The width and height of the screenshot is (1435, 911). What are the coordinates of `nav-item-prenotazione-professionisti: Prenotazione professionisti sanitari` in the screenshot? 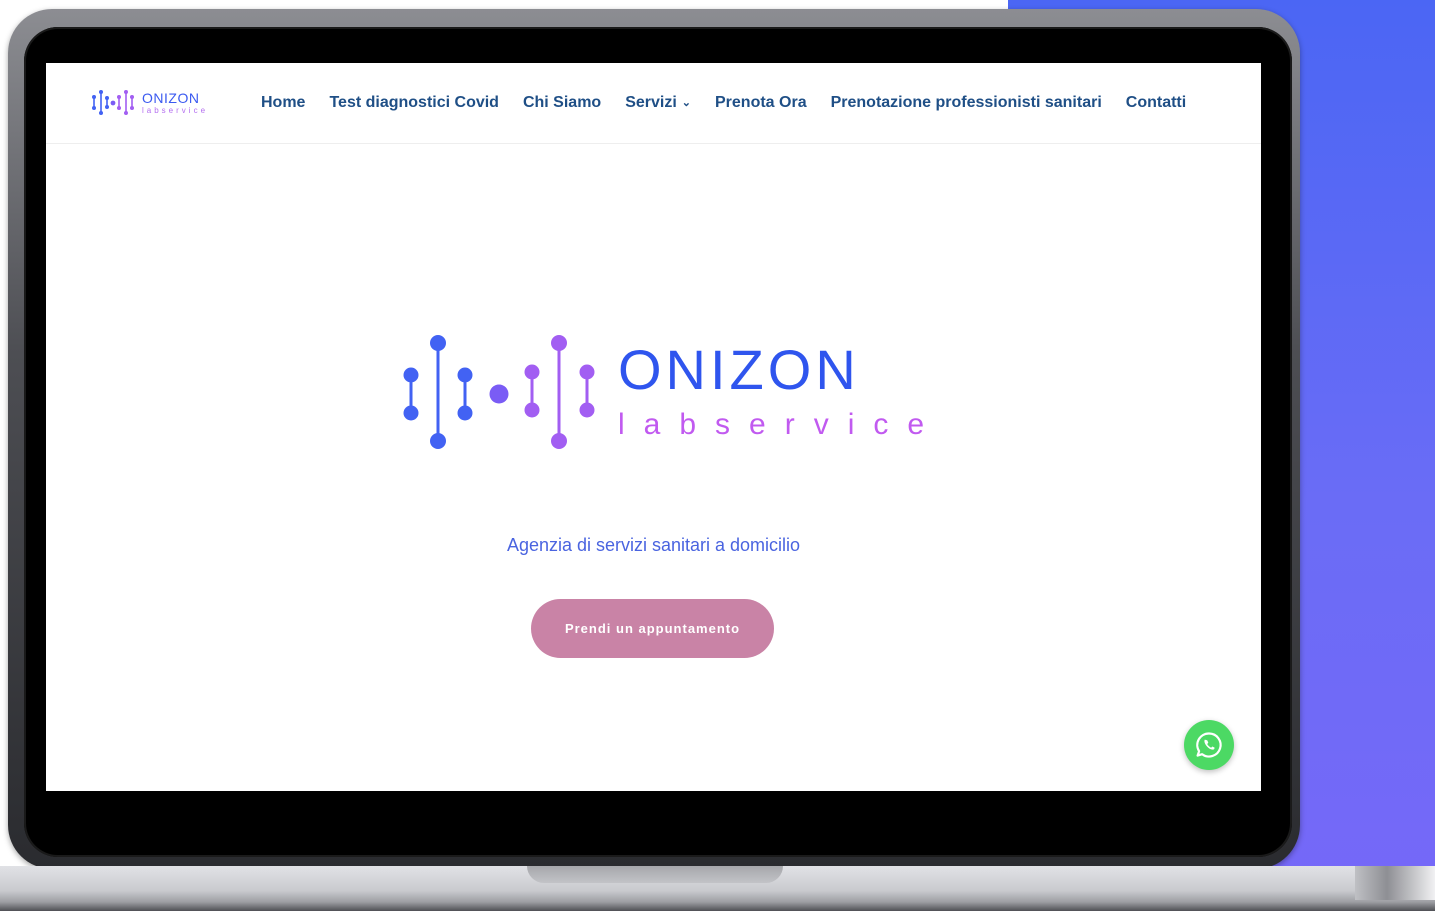 It's located at (966, 103).